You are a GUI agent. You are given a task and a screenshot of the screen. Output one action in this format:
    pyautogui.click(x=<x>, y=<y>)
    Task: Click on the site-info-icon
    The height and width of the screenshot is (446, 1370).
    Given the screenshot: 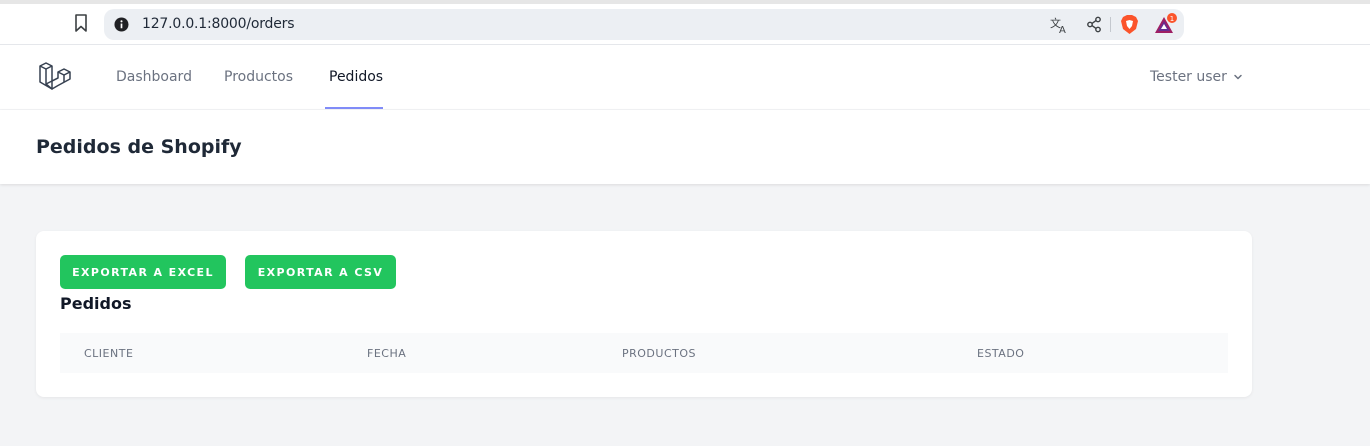 What is the action you would take?
    pyautogui.click(x=121, y=24)
    